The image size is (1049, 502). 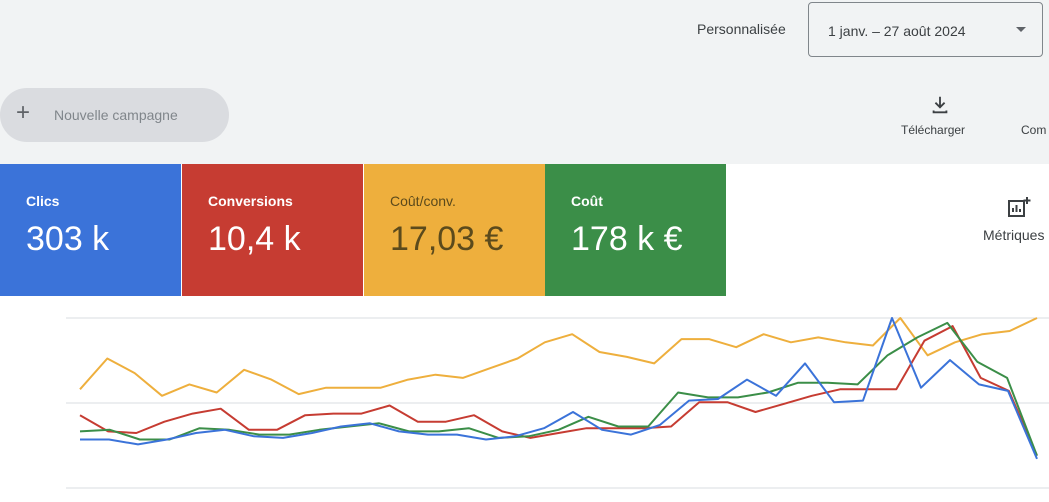 What do you see at coordinates (897, 31) in the screenshot?
I see `date-range-value: 1 janv. – 27 août 2024` at bounding box center [897, 31].